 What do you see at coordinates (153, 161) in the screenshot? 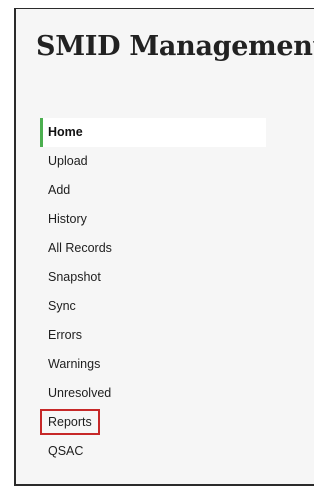
I see `sidebar-item-upload: Upload` at bounding box center [153, 161].